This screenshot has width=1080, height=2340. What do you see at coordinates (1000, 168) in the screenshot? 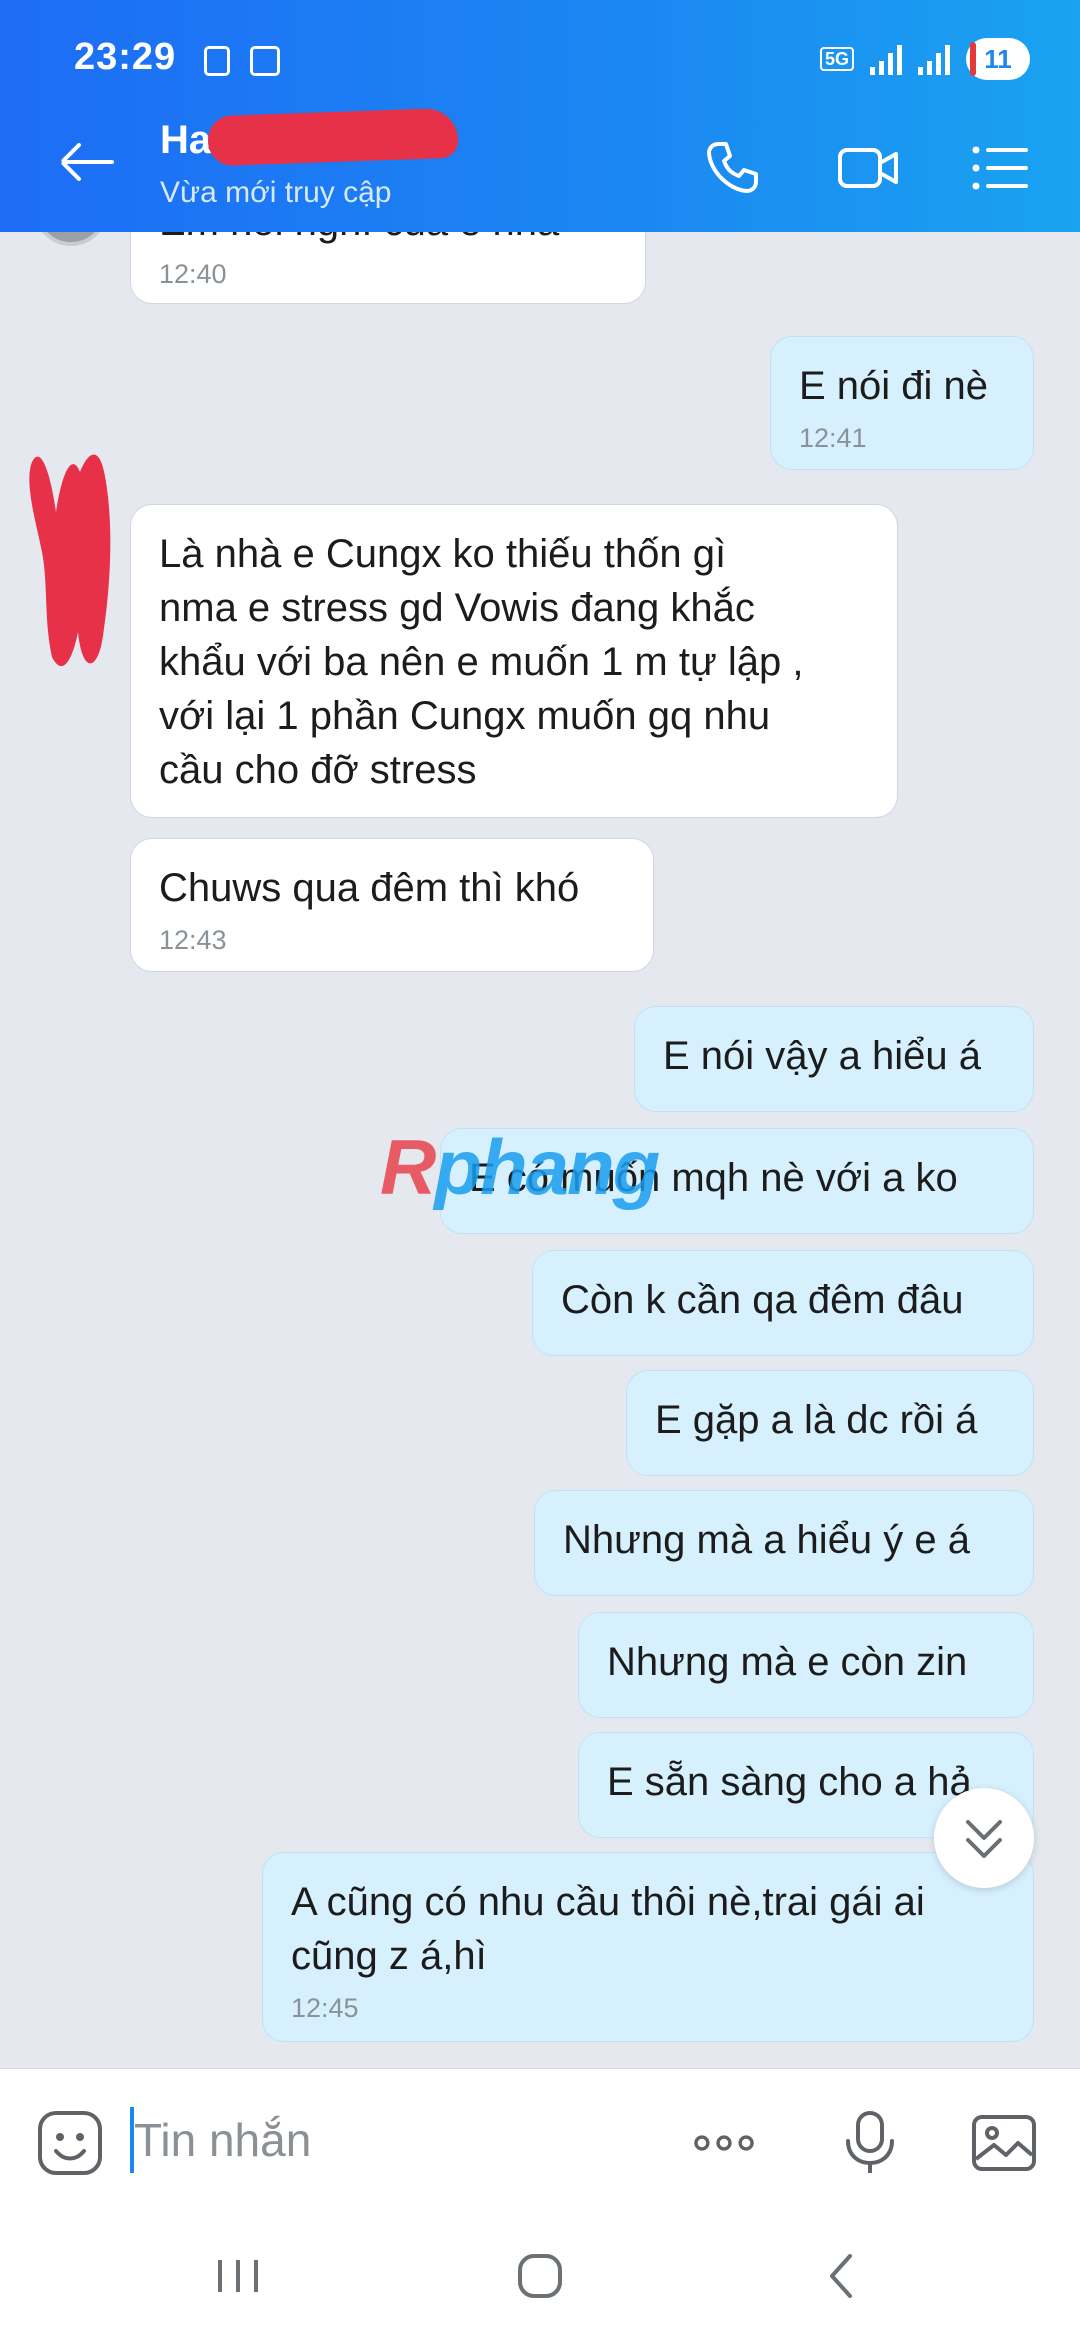
I see `menu-list-icon` at bounding box center [1000, 168].